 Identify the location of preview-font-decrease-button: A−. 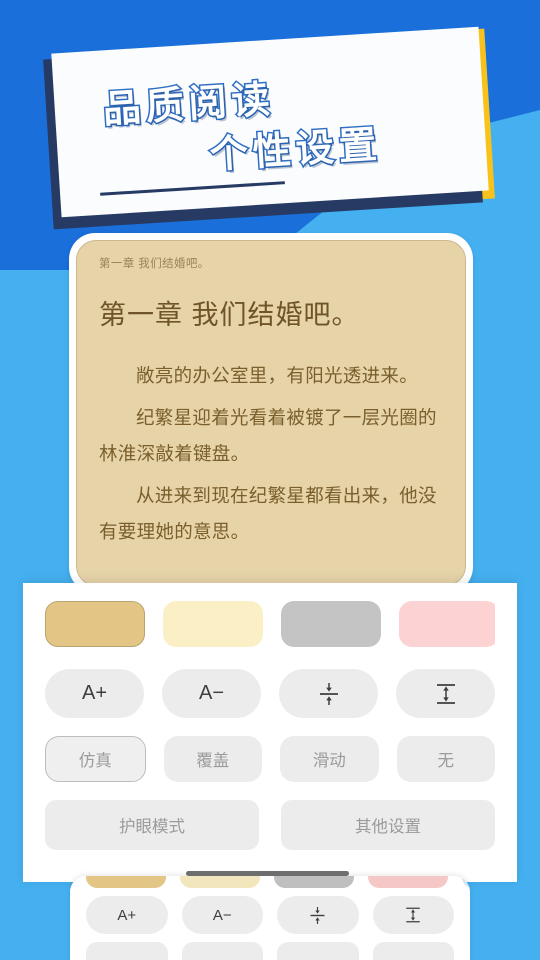
(222, 915).